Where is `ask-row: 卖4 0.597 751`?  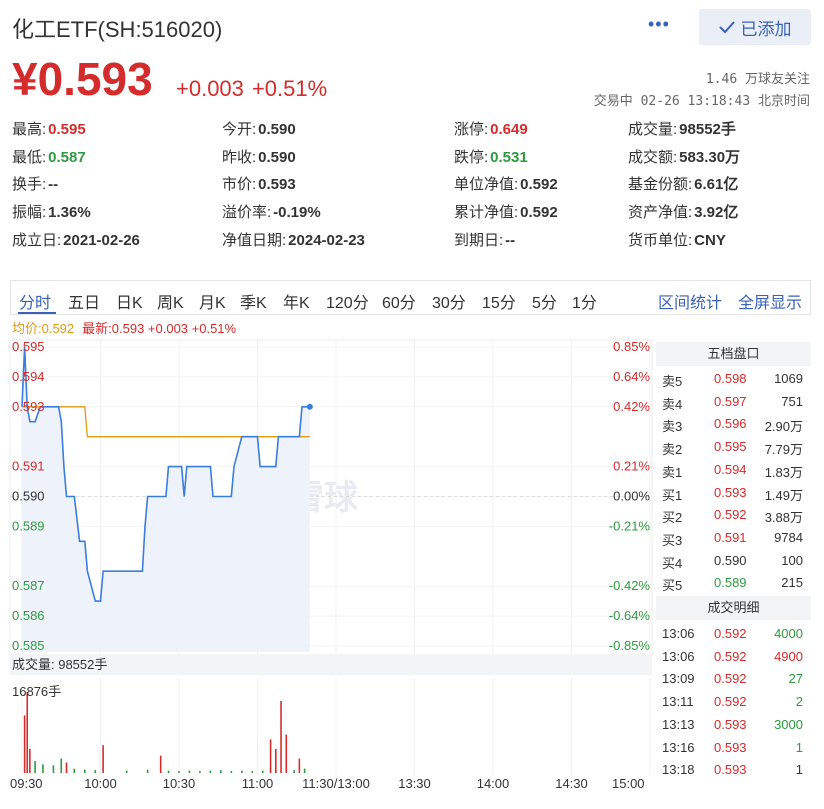
ask-row: 卖4 0.597 751 is located at coordinates (733, 401).